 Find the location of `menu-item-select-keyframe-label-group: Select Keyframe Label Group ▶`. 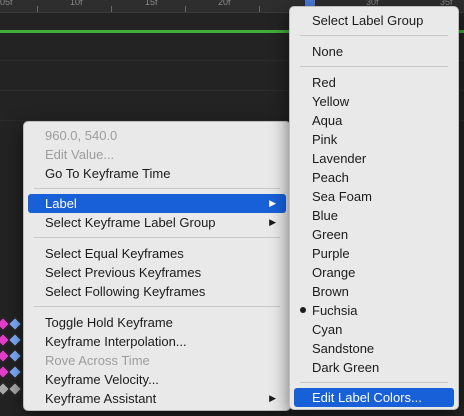

menu-item-select-keyframe-label-group: Select Keyframe Label Group ▶ is located at coordinates (157, 222).